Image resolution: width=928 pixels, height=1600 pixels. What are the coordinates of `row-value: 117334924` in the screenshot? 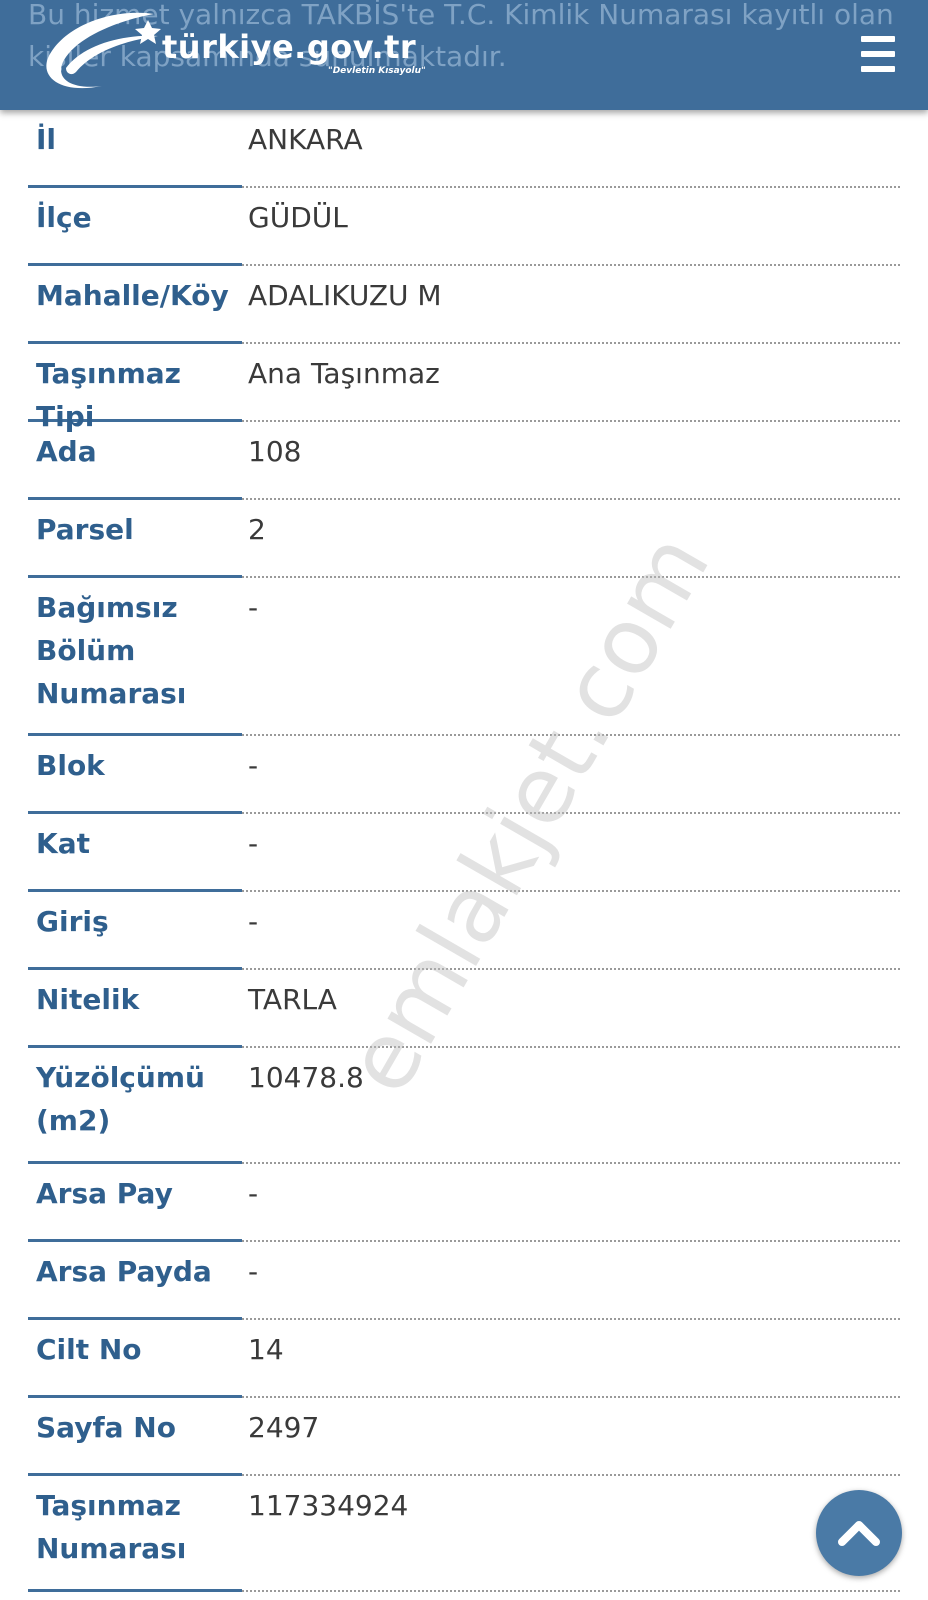 It's located at (571, 1534).